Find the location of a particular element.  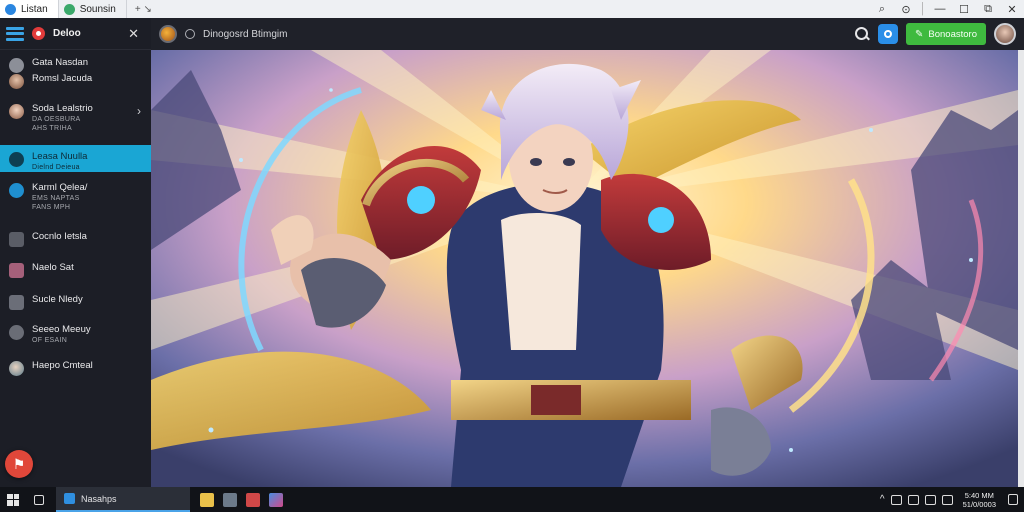

clock-date: 51/0/0003 is located at coordinates (979, 504).